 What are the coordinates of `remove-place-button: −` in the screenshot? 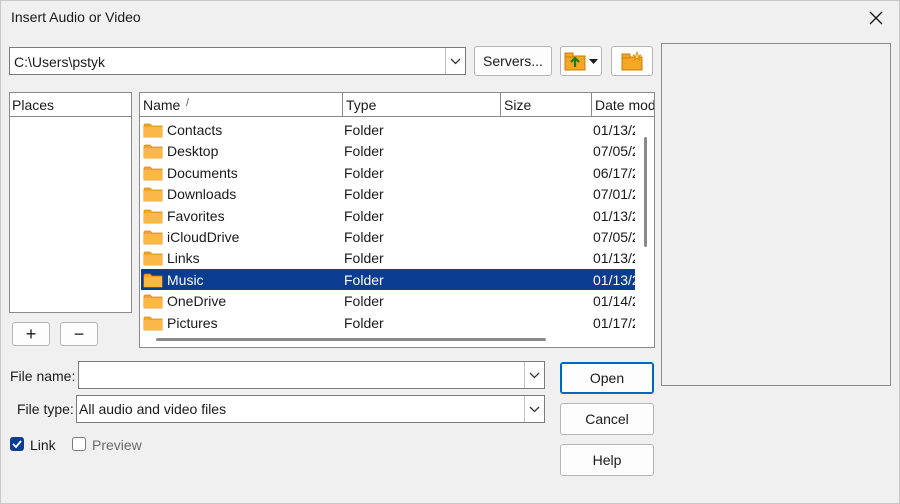 It's located at (79, 334).